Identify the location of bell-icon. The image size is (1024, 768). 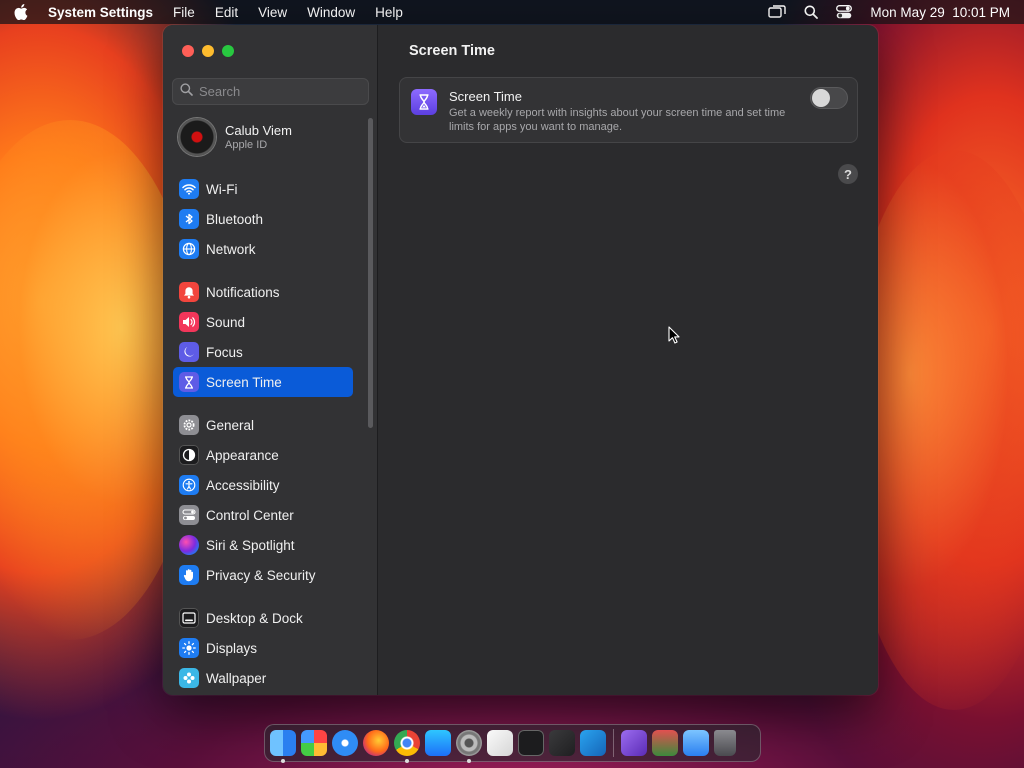
(189, 292).